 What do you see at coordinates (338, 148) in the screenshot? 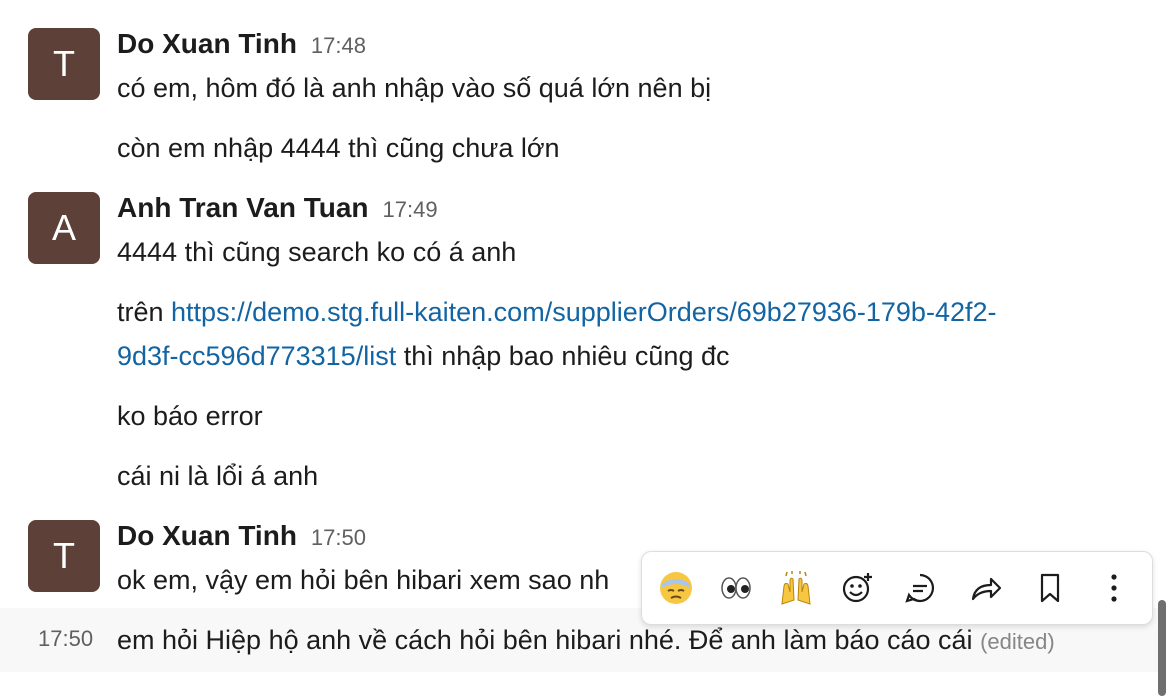
I see `message-text: còn em nhập 4444 thì cũng chưa lớn` at bounding box center [338, 148].